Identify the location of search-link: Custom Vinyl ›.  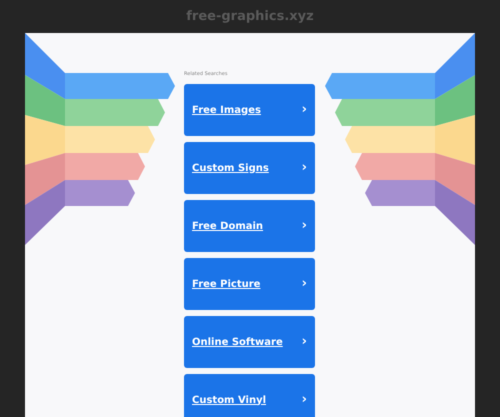
(249, 395).